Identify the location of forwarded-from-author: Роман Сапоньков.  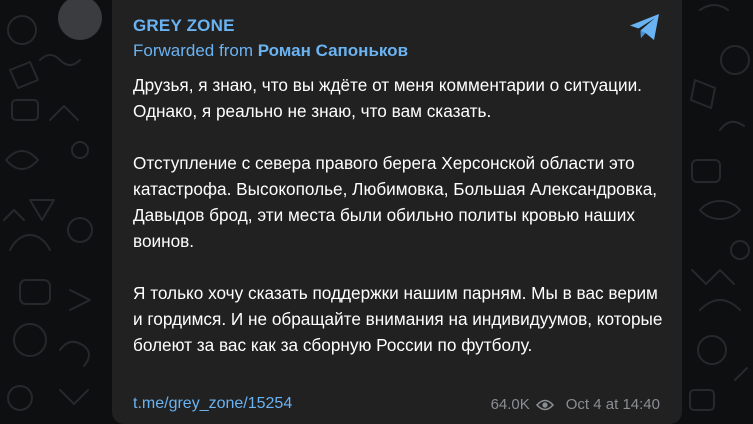
(333, 50).